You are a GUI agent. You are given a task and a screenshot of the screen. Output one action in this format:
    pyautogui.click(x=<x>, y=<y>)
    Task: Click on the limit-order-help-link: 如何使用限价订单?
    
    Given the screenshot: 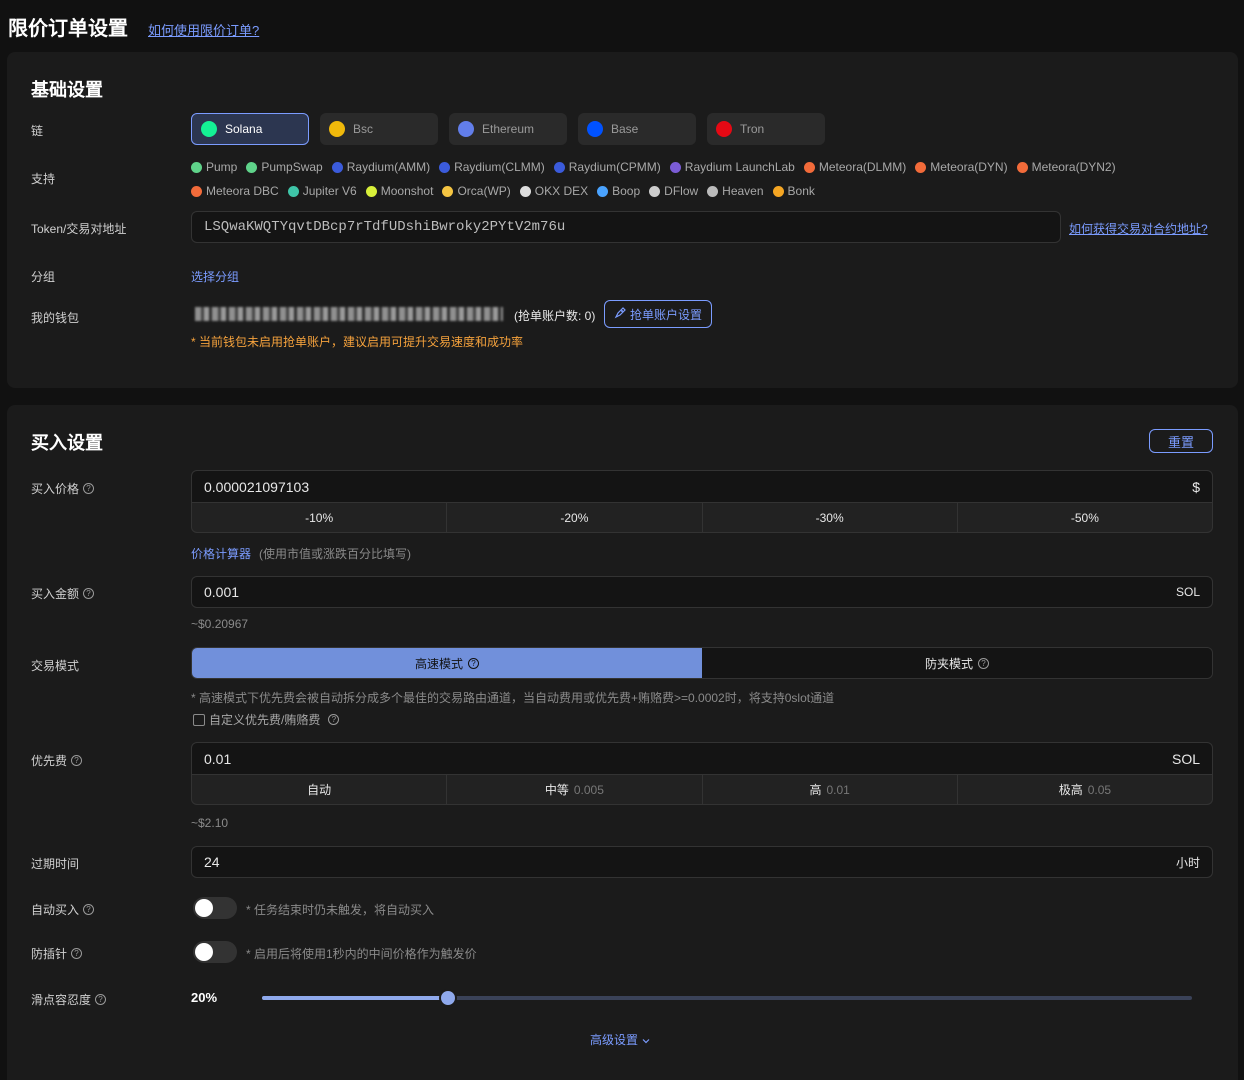 What is the action you would take?
    pyautogui.click(x=203, y=29)
    